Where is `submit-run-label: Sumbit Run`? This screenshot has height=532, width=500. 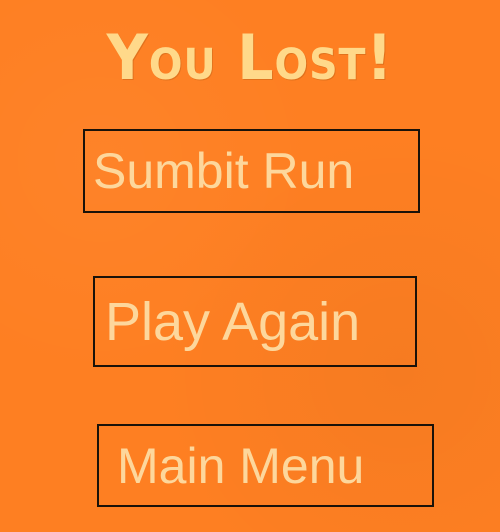
submit-run-label: Sumbit Run is located at coordinates (224, 171).